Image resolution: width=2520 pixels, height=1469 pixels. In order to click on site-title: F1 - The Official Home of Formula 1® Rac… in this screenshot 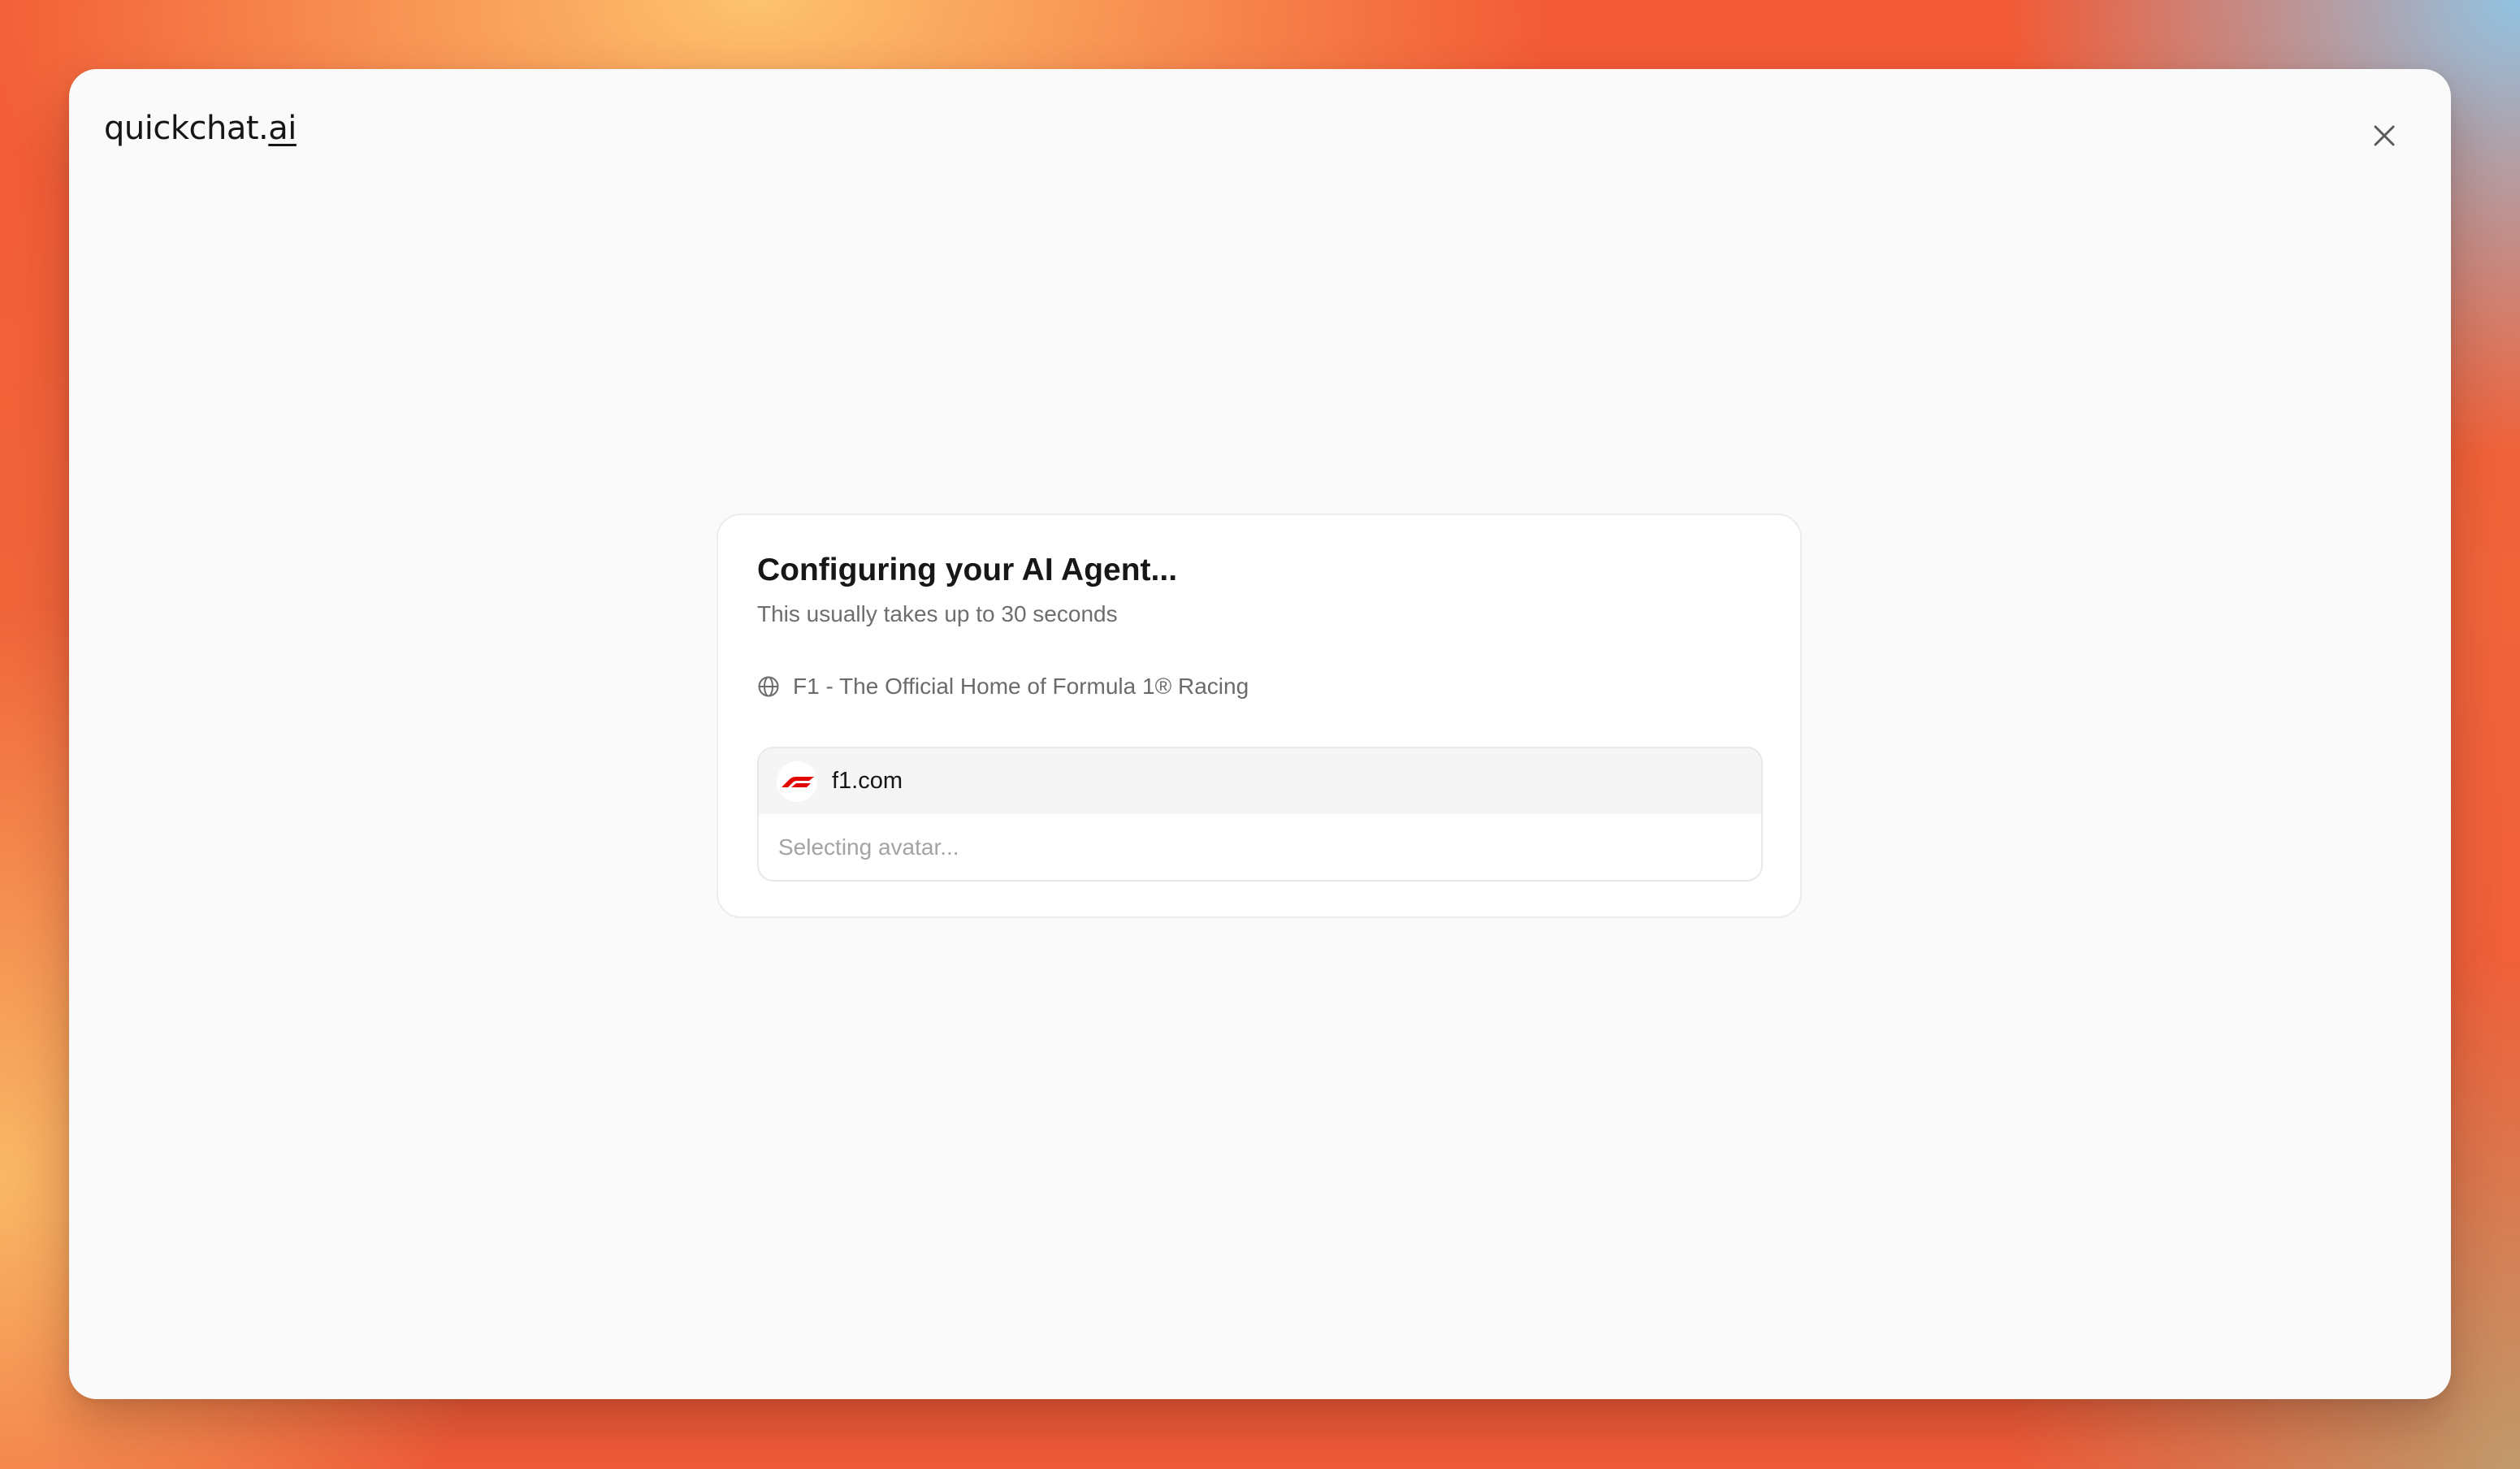, I will do `click(1021, 687)`.